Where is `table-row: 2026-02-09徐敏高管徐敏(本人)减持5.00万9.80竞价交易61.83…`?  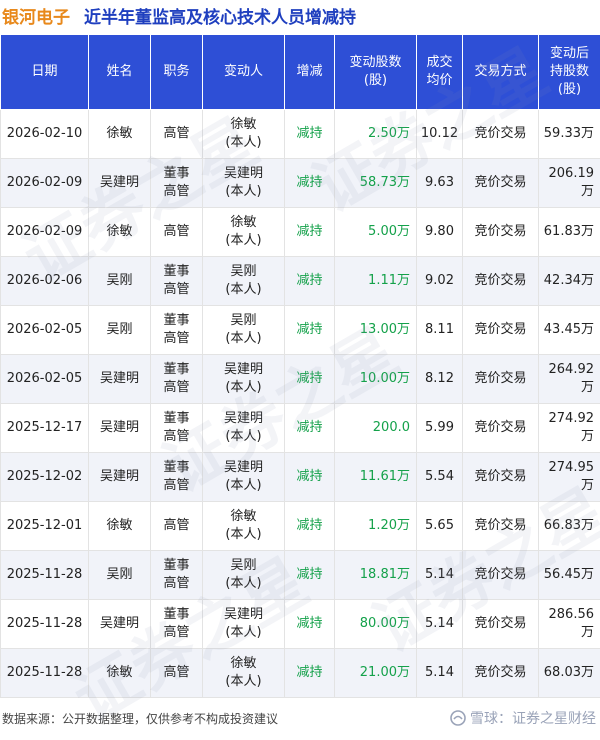 table-row: 2026-02-09徐敏高管徐敏(本人)减持5.00万9.80竞价交易61.83… is located at coordinates (300, 232).